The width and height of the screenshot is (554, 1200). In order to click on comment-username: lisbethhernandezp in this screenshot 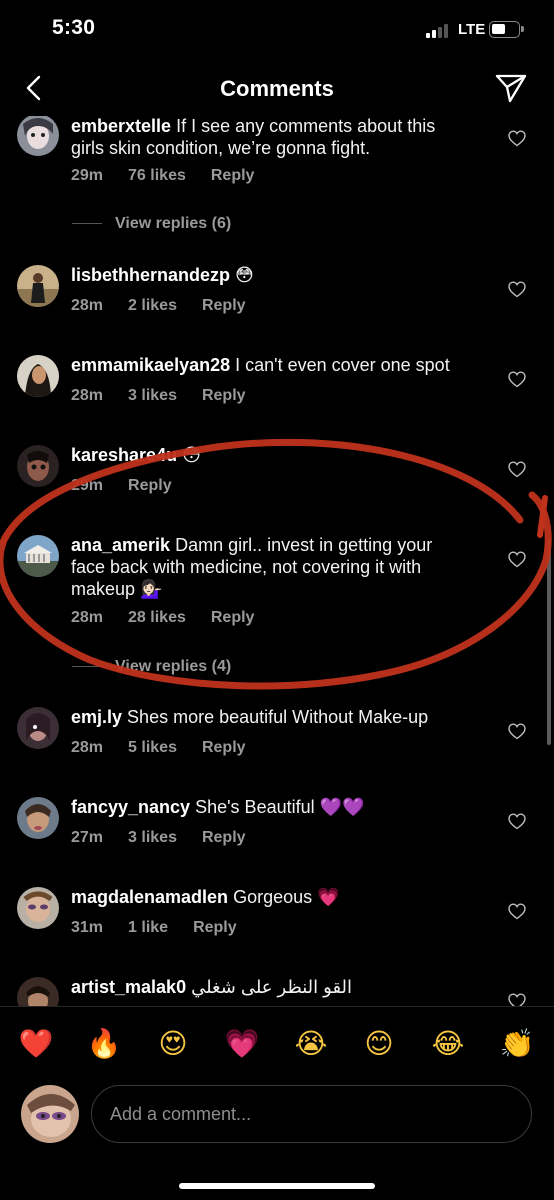, I will do `click(150, 275)`.